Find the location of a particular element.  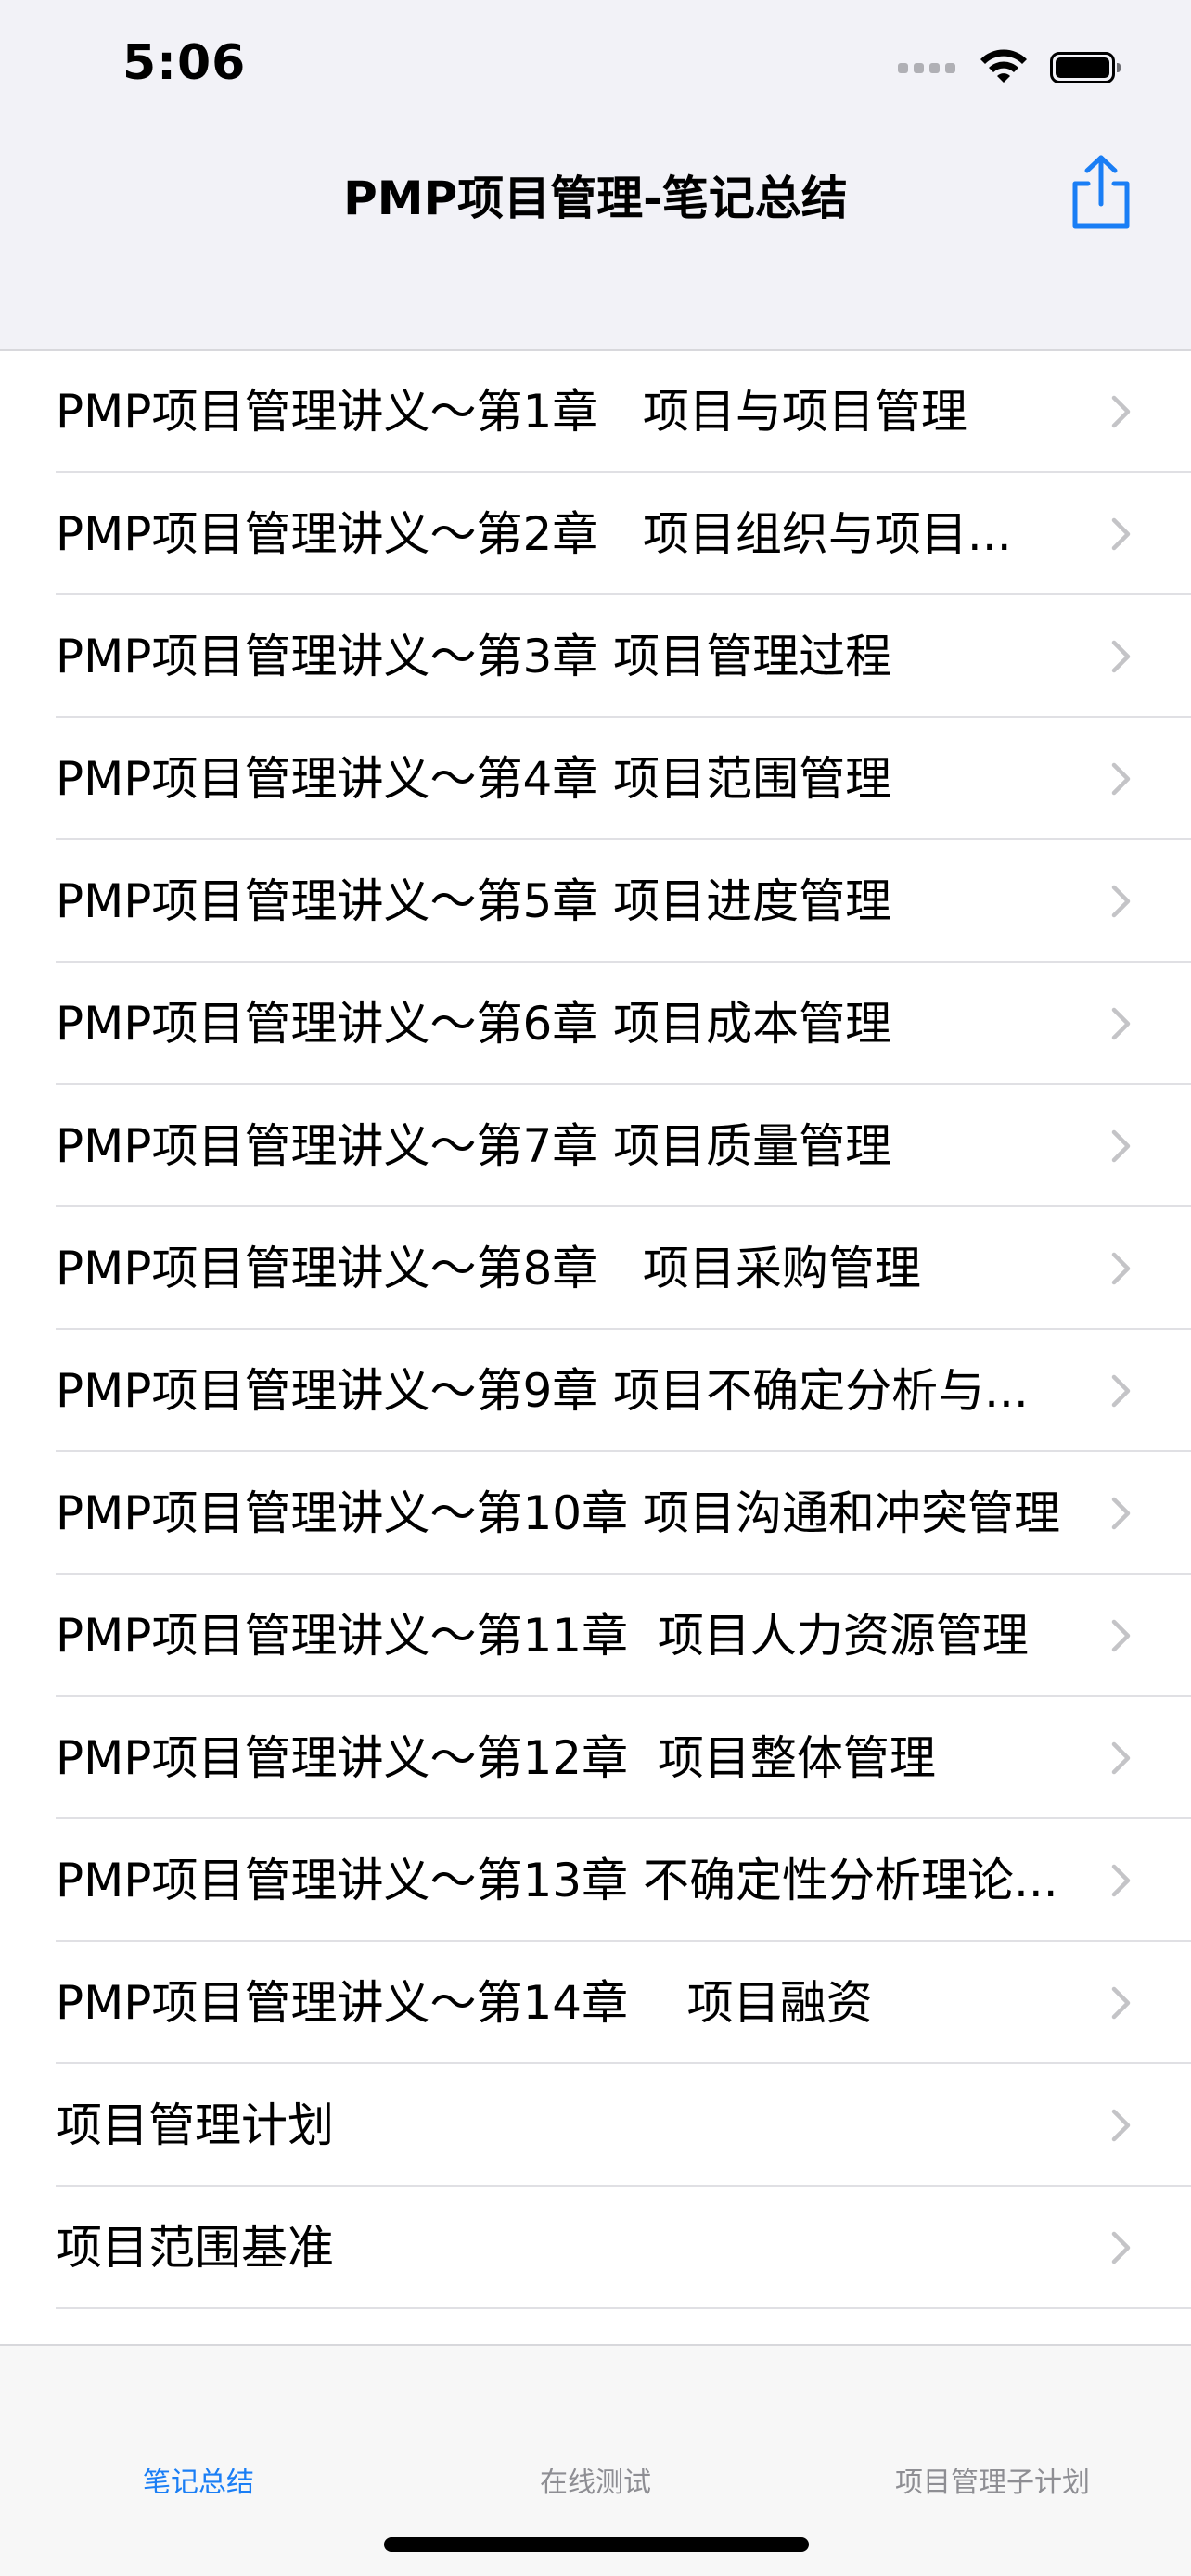

list-item-label: PMP项目管理讲义～第11章 项目人力资源管理 is located at coordinates (542, 1636).